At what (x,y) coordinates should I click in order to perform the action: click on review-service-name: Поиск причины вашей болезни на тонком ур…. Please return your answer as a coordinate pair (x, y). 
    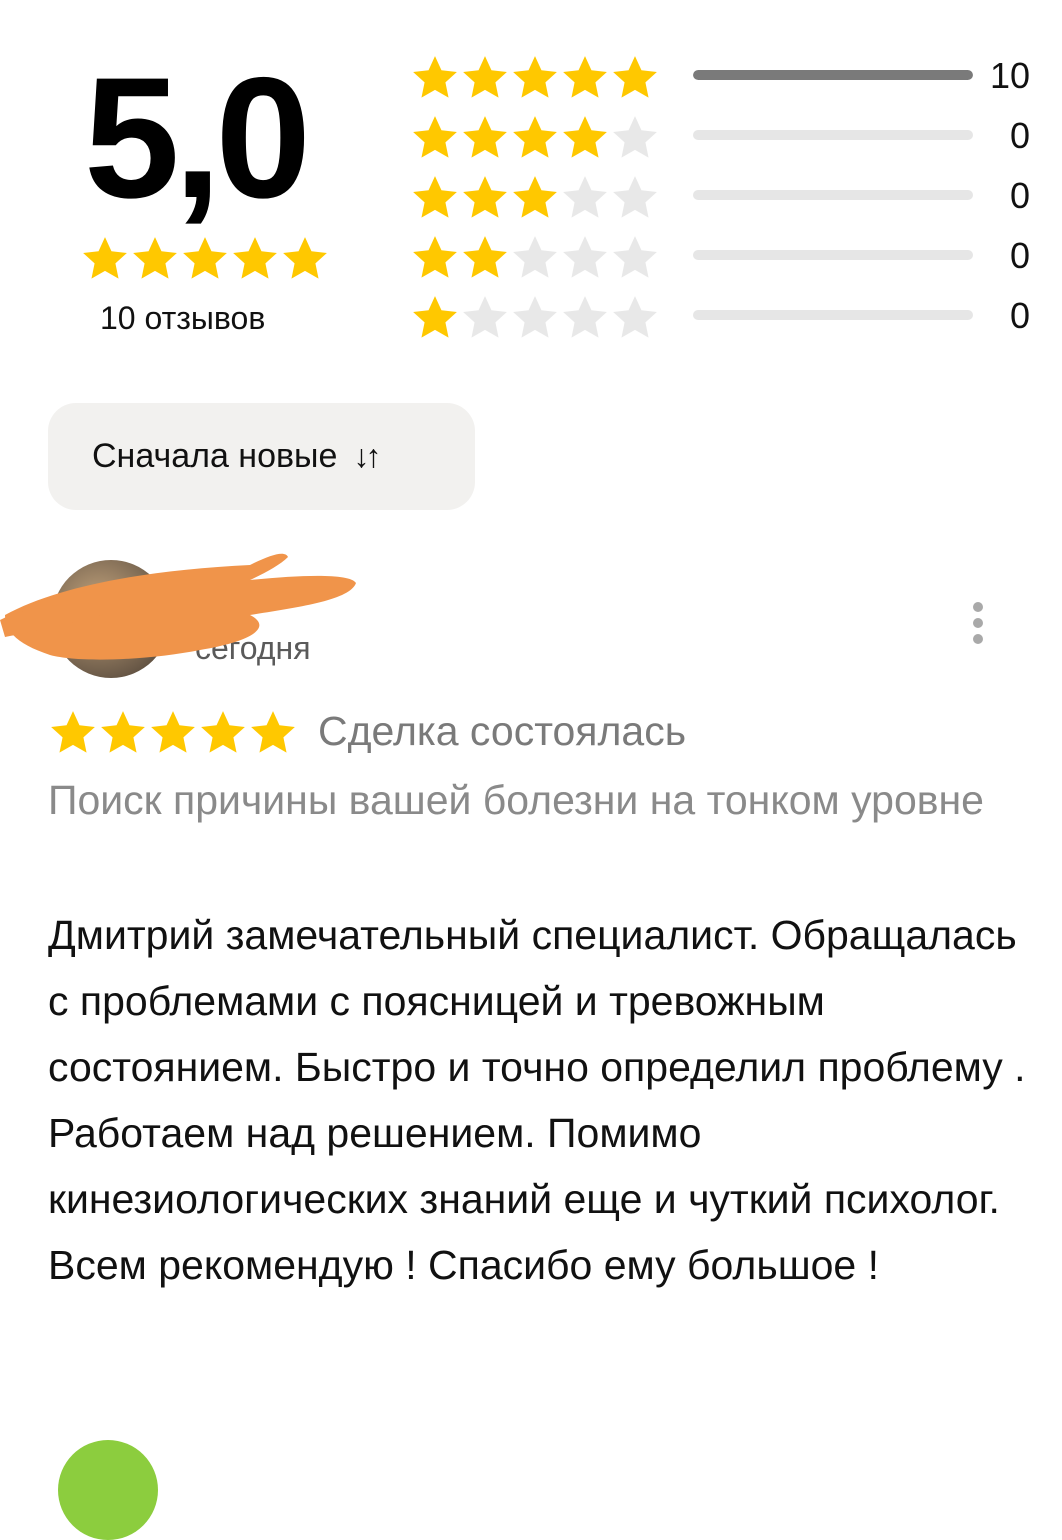
    Looking at the image, I should click on (528, 800).